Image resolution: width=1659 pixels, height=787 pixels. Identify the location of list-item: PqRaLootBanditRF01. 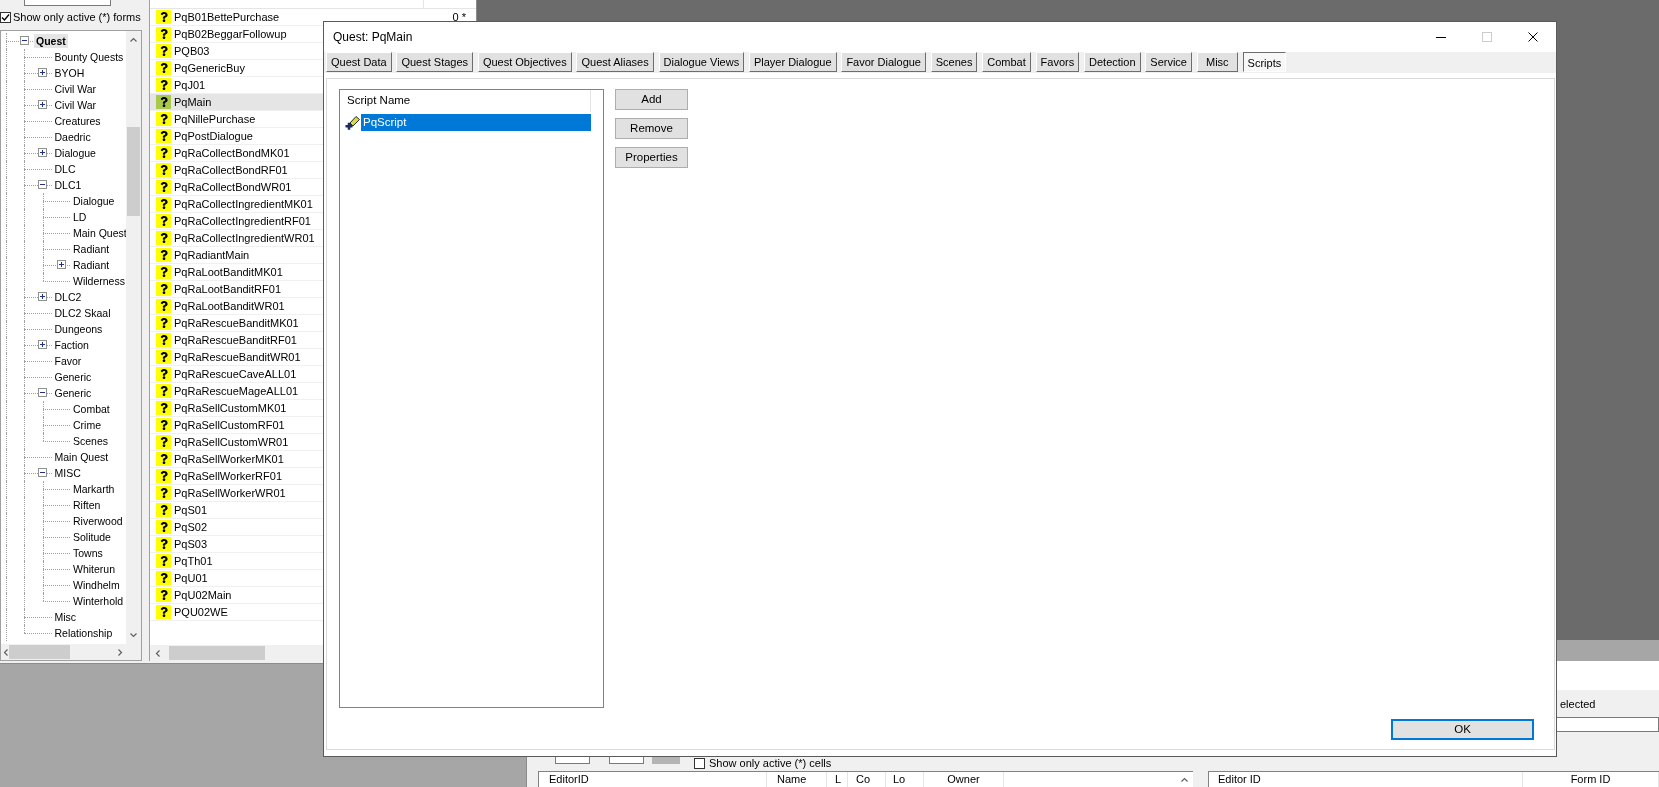
(236, 289).